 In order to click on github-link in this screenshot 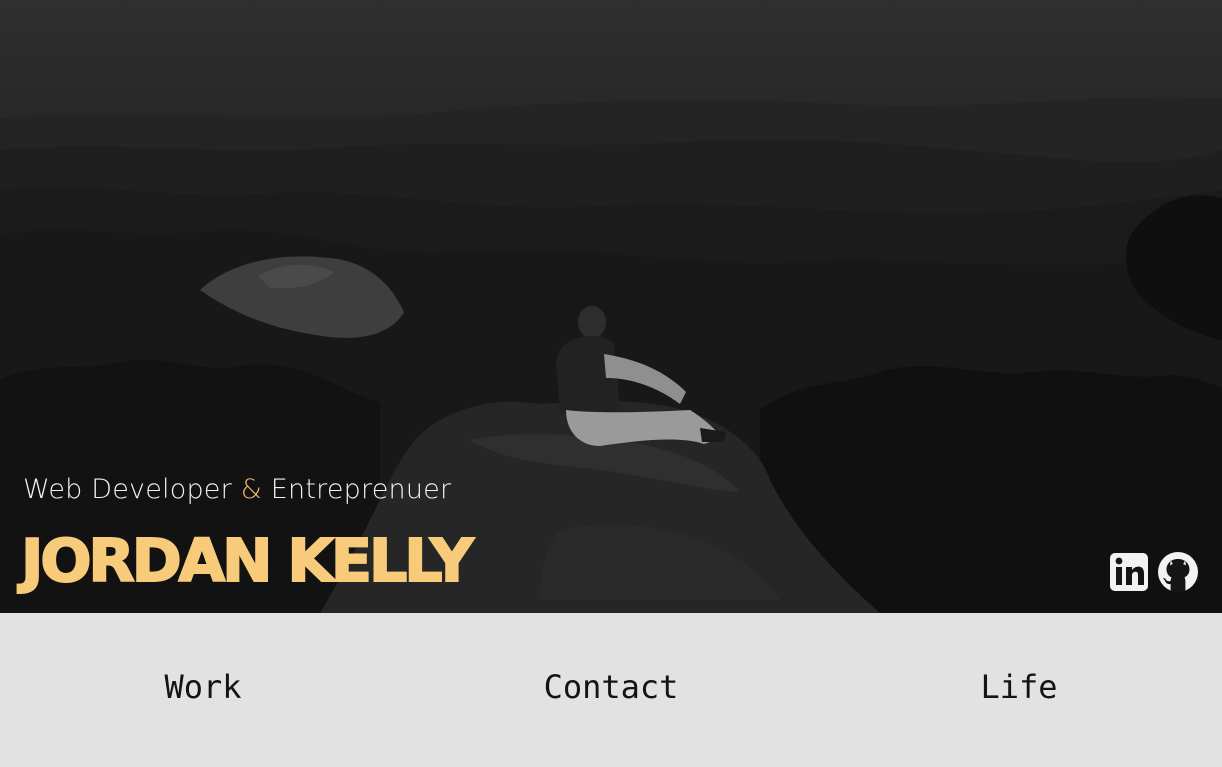, I will do `click(1178, 572)`.